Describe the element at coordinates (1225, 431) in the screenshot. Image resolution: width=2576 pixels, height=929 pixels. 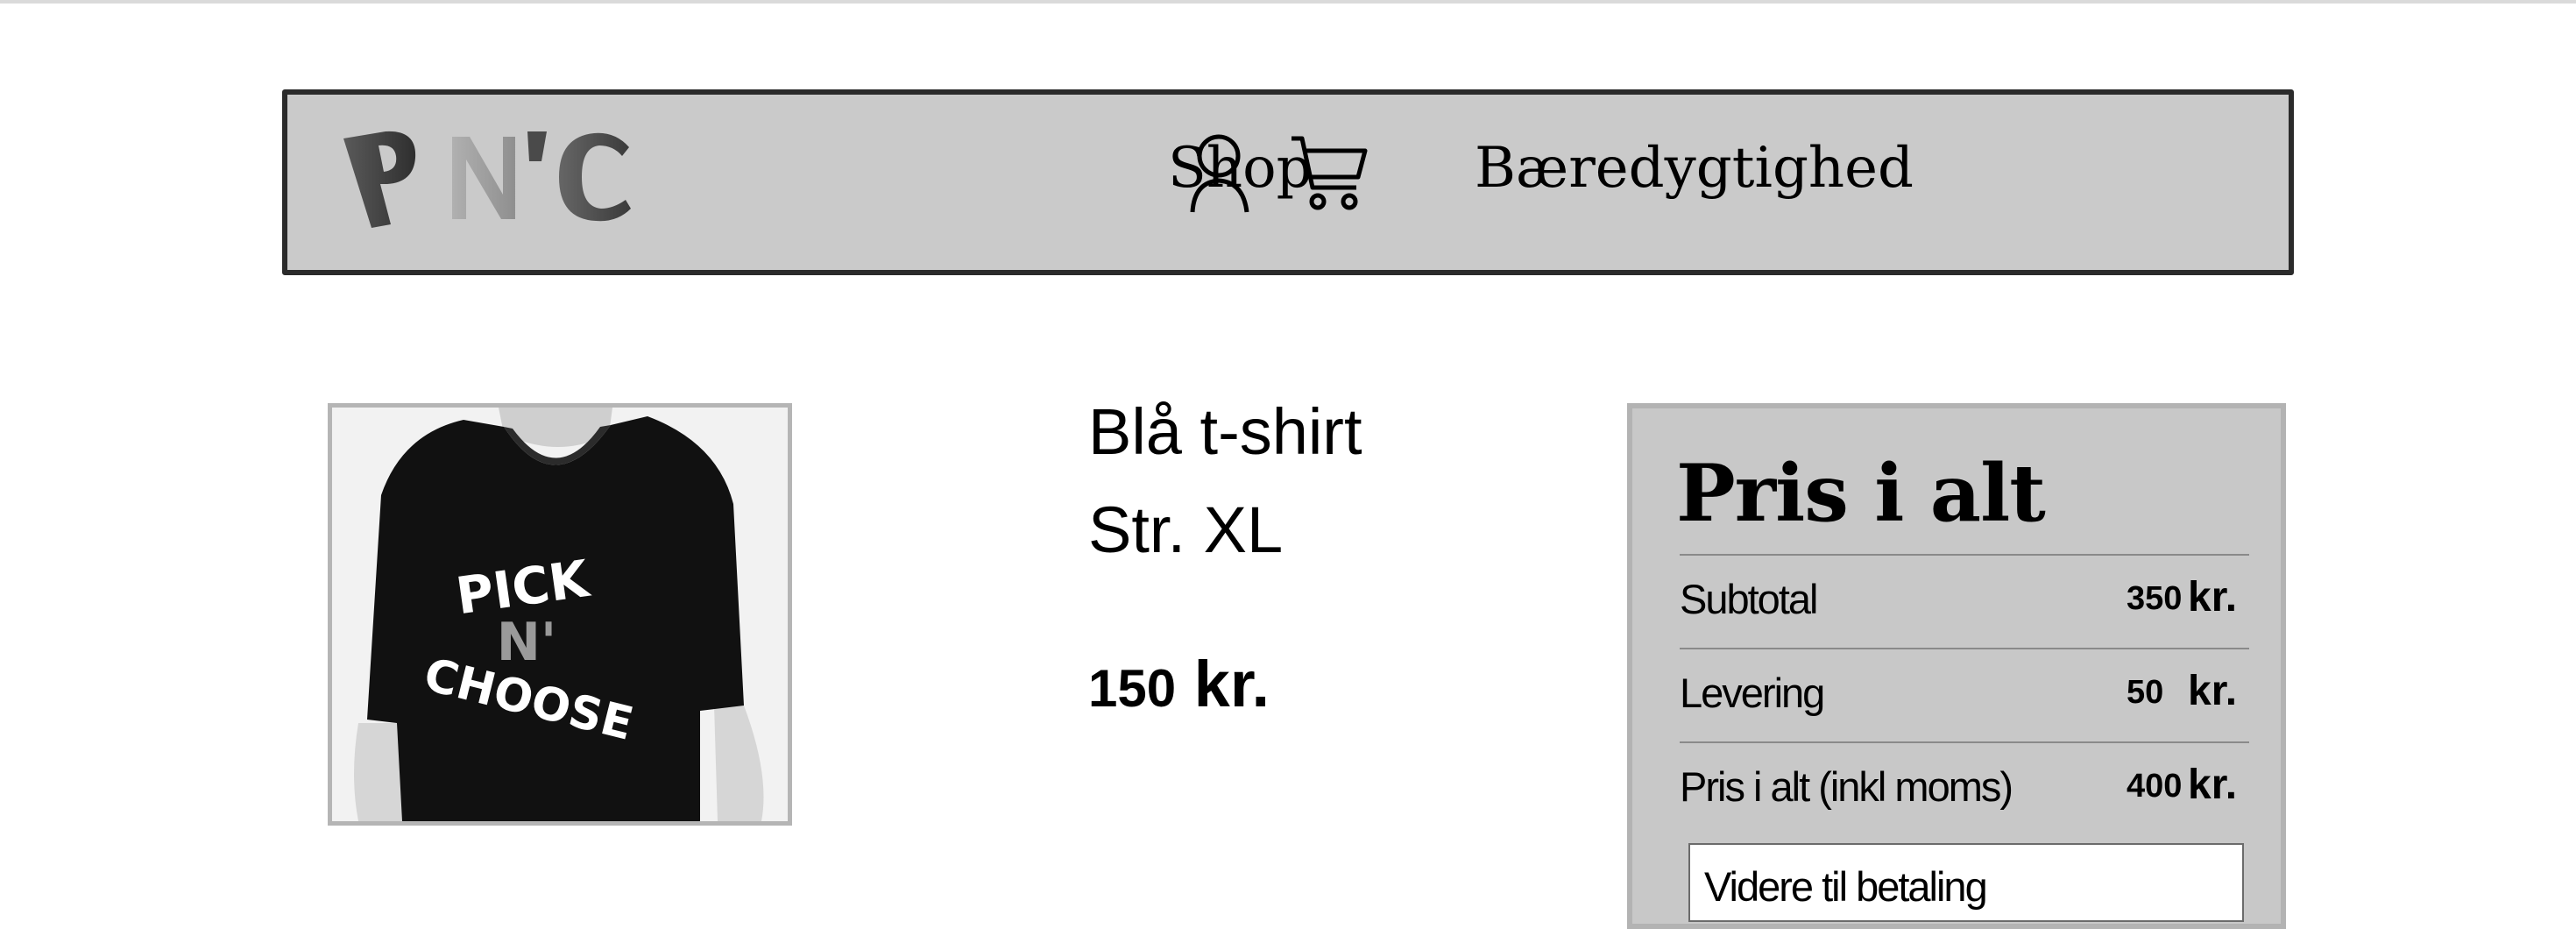
I see `product-name: Blå t-shirt` at that location.